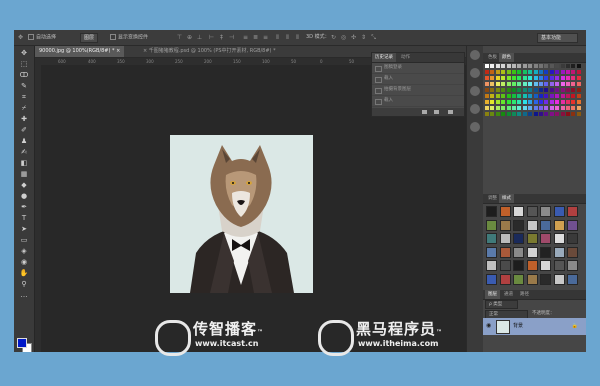  What do you see at coordinates (475, 55) in the screenshot?
I see `history-panel-icon` at bounding box center [475, 55].